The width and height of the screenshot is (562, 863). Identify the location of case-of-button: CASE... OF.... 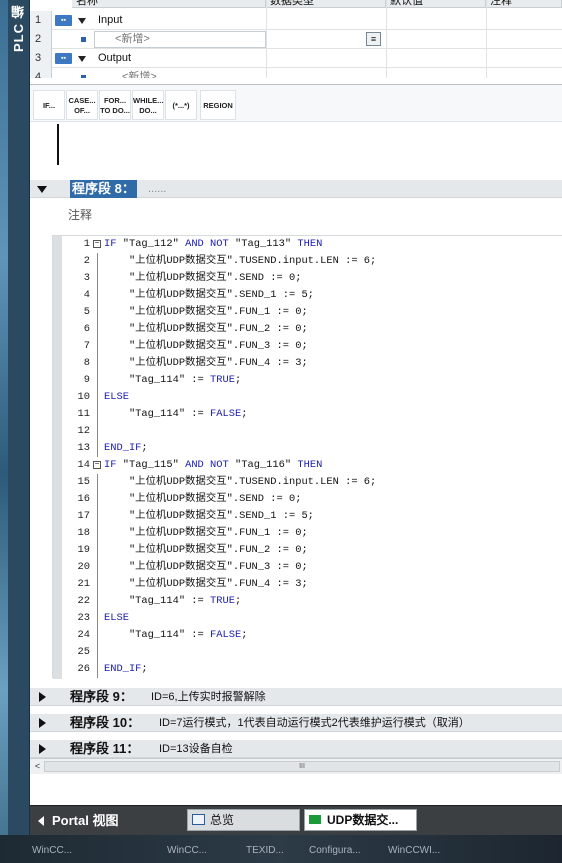
(82, 105).